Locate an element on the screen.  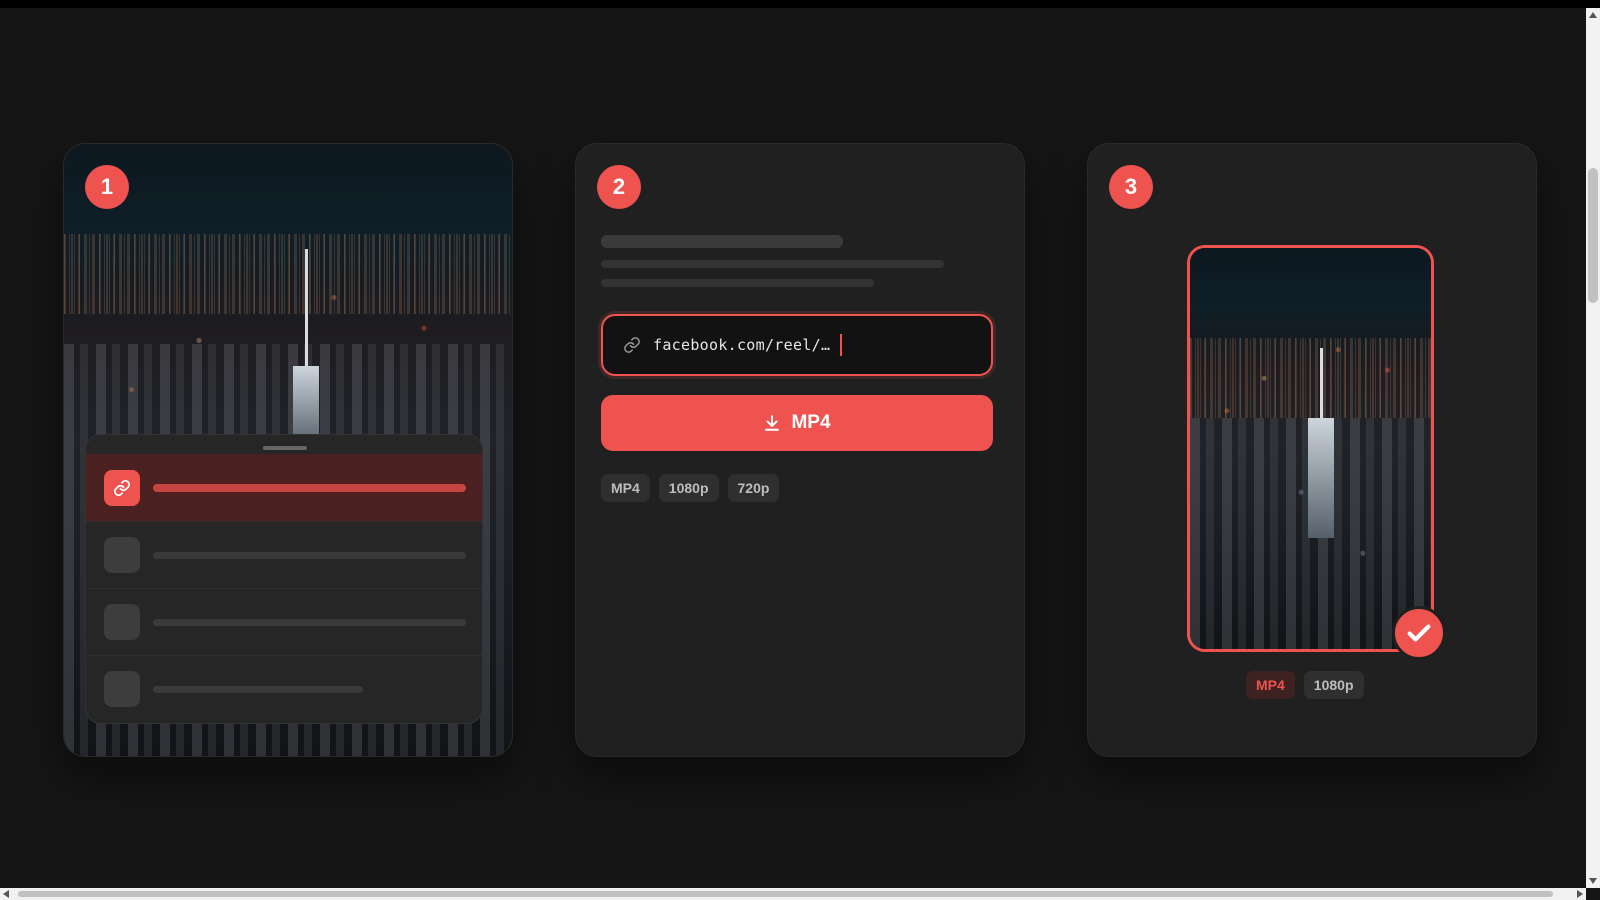
scroll-down-arrow-icon is located at coordinates (1593, 881).